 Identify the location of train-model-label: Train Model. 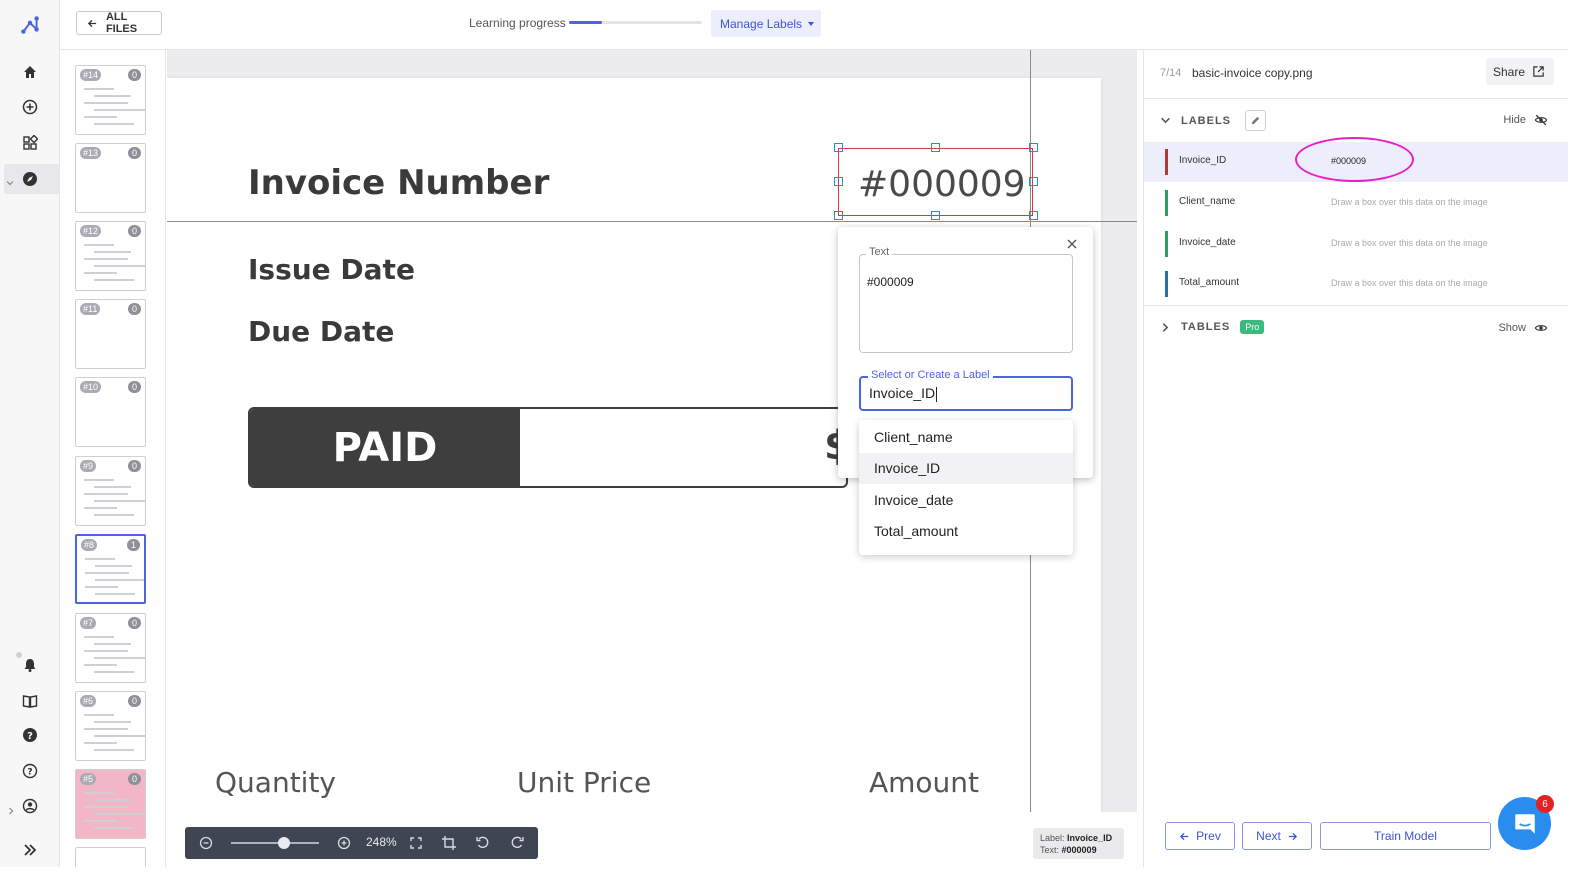
(1405, 836).